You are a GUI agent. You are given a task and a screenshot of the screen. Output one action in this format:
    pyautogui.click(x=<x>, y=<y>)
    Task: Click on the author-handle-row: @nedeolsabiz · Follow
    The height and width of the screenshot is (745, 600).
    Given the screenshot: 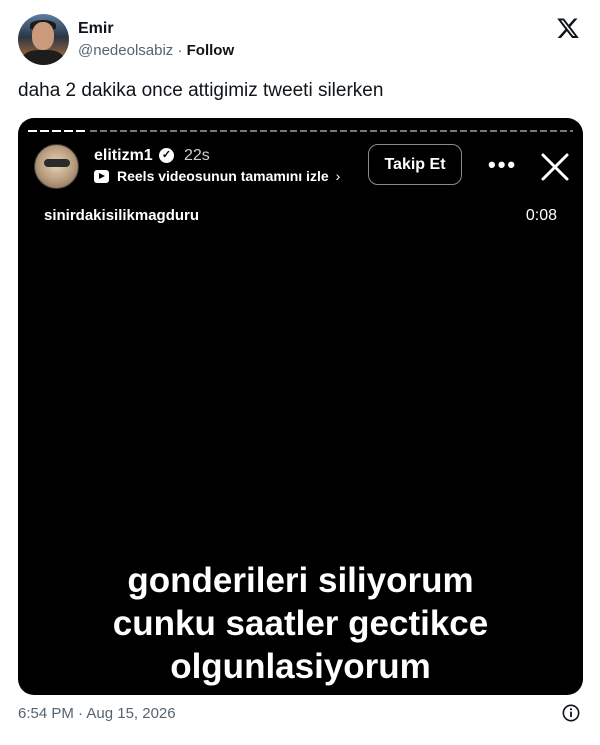 What is the action you would take?
    pyautogui.click(x=156, y=50)
    